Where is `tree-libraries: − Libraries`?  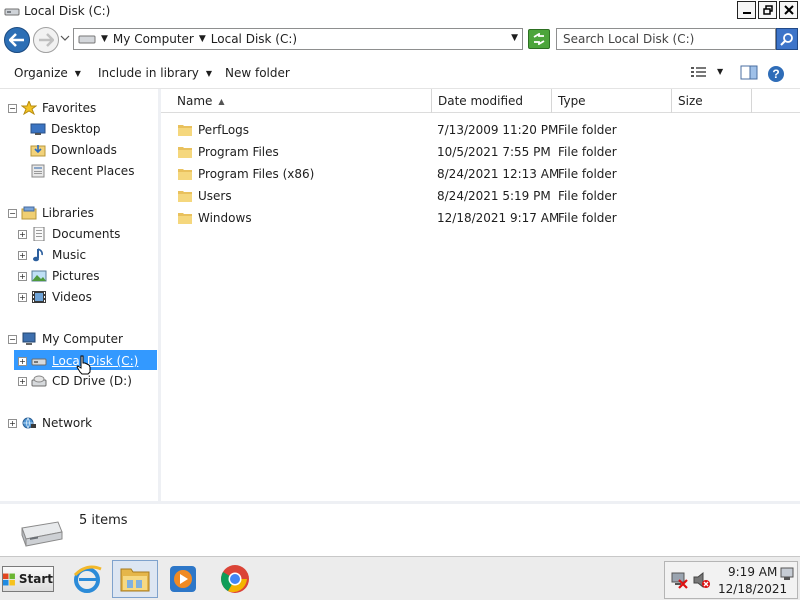 tree-libraries: − Libraries is located at coordinates (51, 213).